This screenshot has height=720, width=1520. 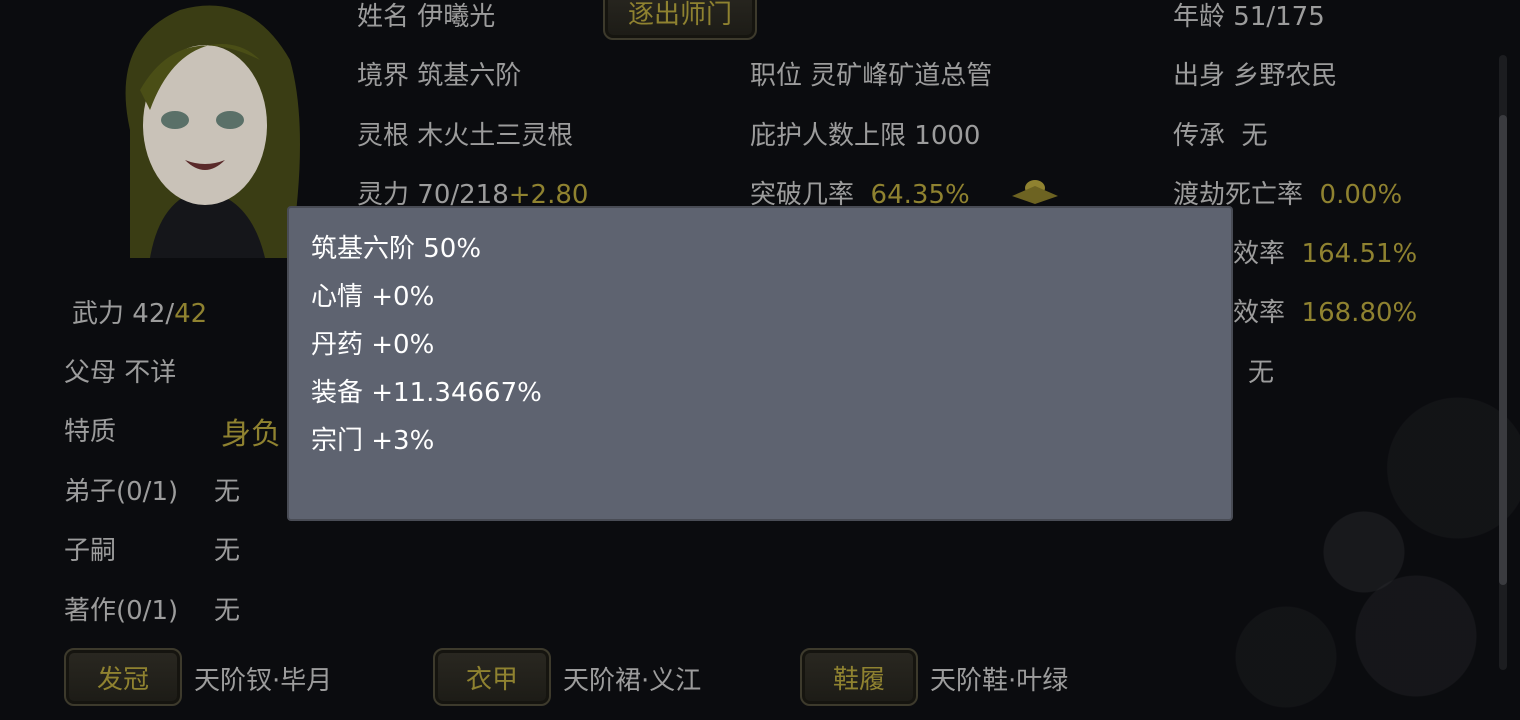 I want to click on popup-line-equipment: 装备 +11.34667%, so click(x=426, y=393).